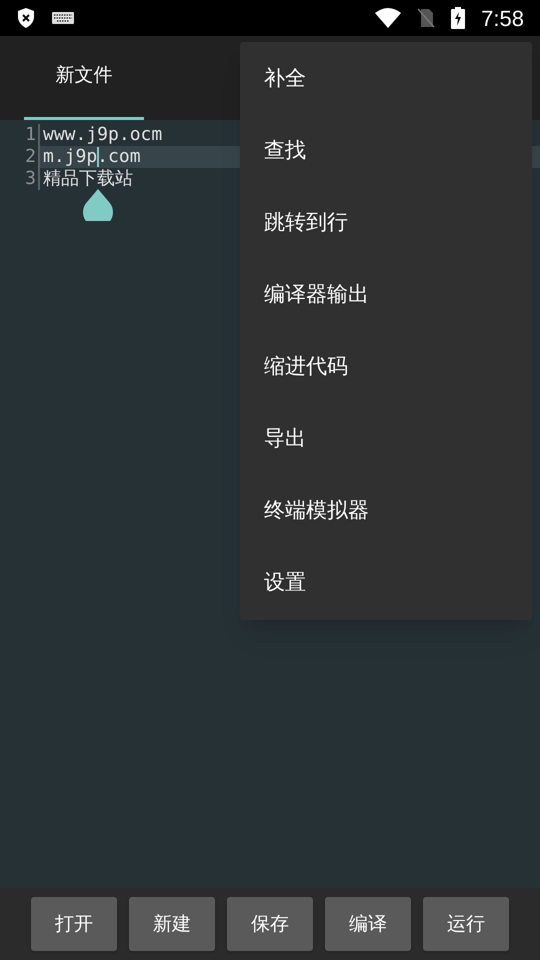 Image resolution: width=540 pixels, height=960 pixels. I want to click on menu-item: 终端模拟器, so click(386, 511).